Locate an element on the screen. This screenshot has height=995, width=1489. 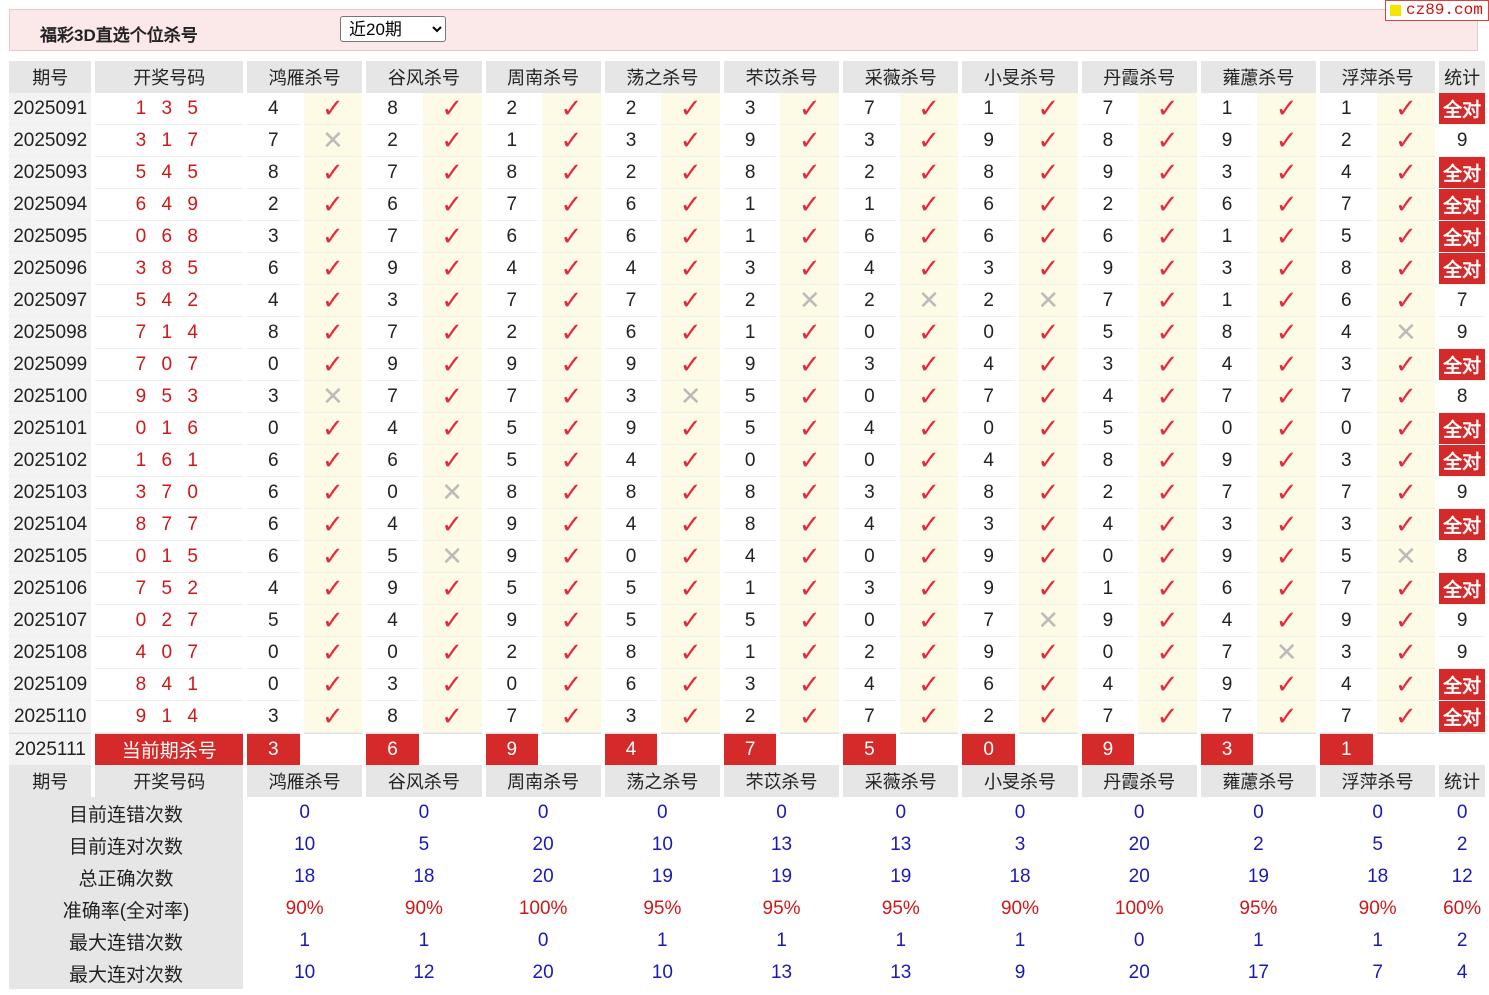
brand-badge: cz89.com is located at coordinates (1437, 10).